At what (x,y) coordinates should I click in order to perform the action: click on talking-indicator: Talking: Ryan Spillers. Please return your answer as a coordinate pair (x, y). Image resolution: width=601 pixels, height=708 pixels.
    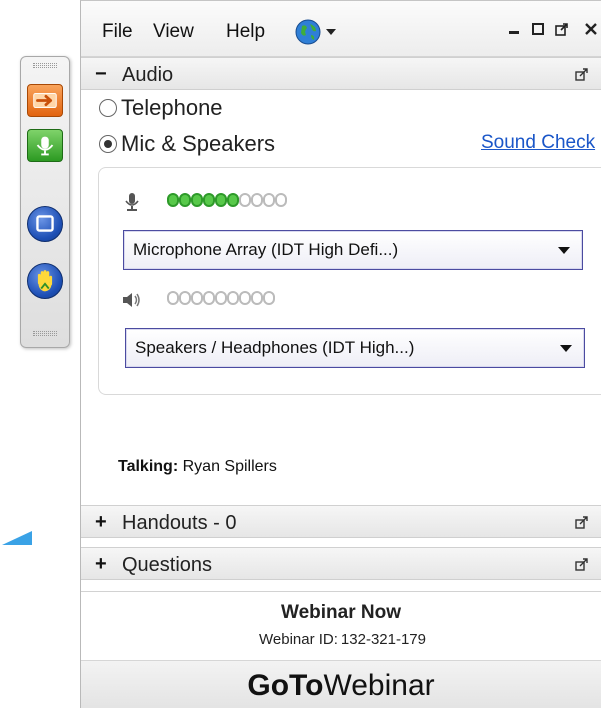
    Looking at the image, I should click on (197, 467).